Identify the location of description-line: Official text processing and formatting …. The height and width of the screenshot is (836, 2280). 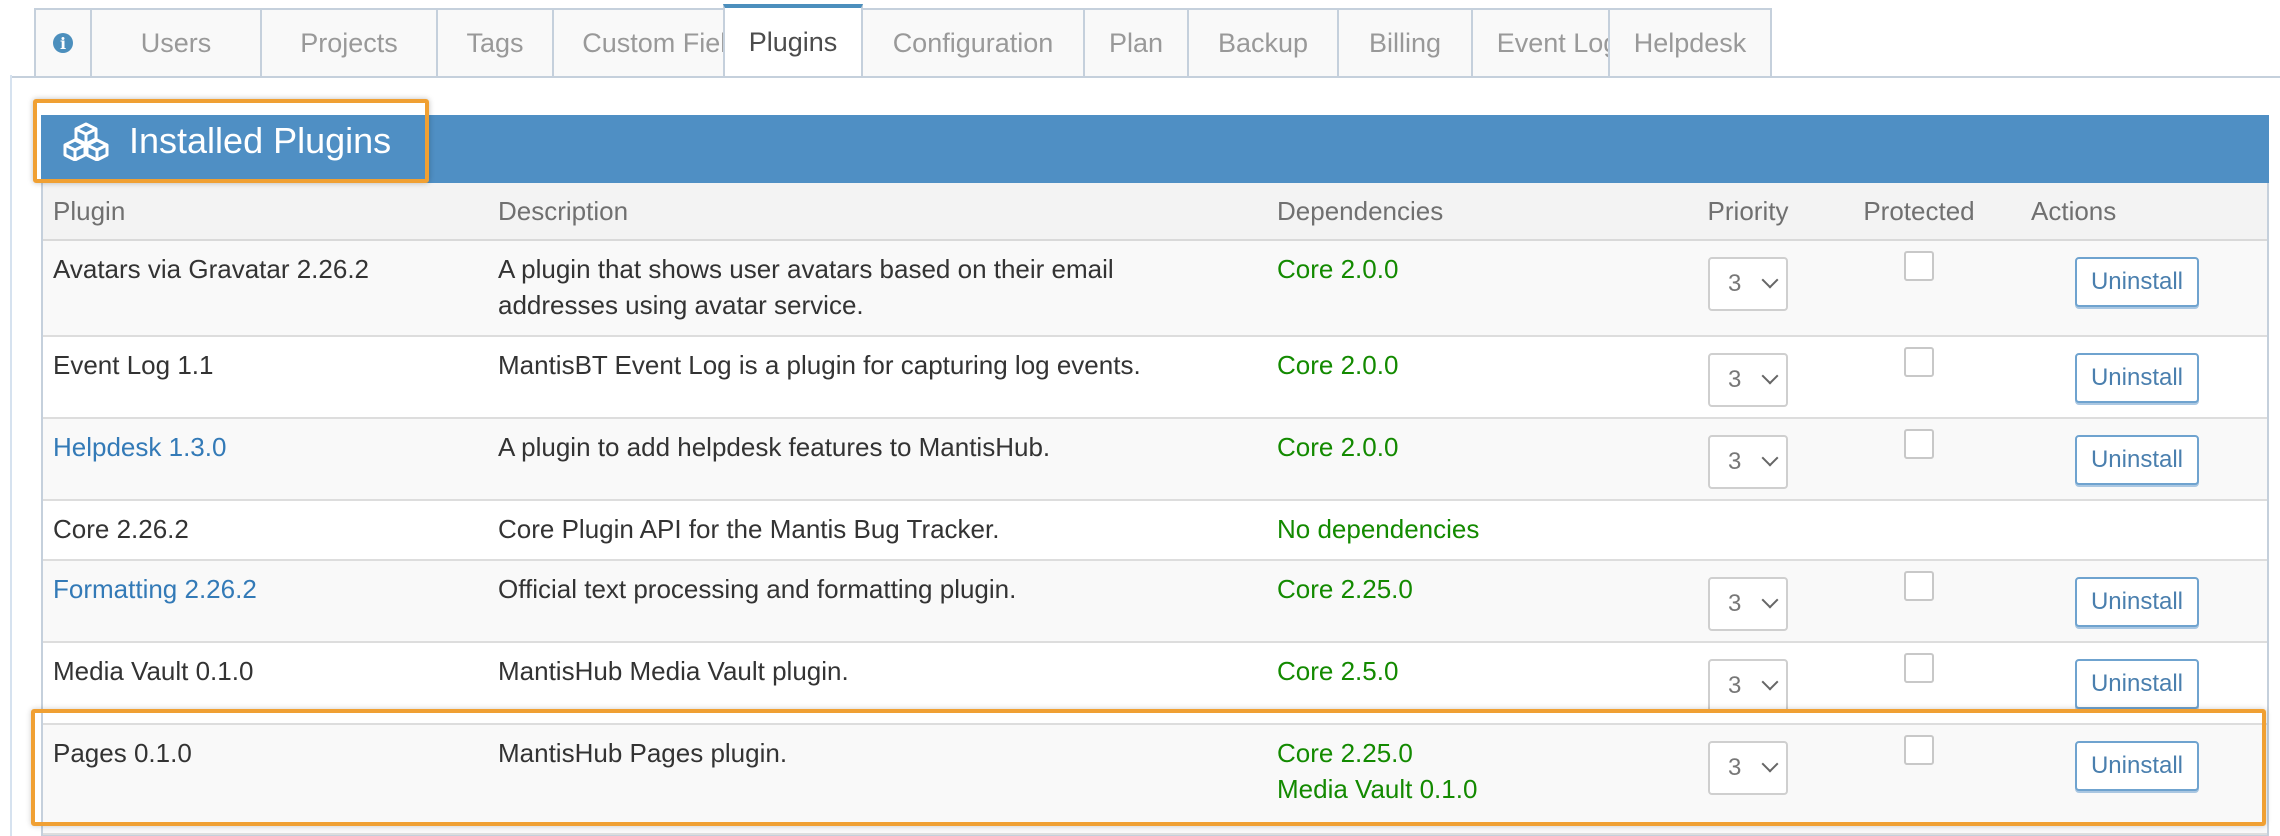
(757, 589).